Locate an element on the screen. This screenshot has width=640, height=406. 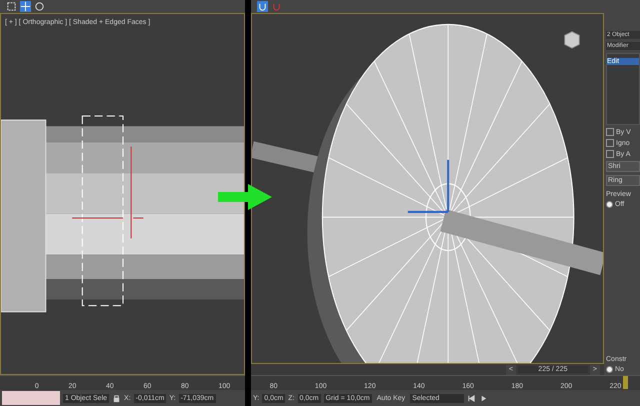
prompt-area is located at coordinates (31, 398).